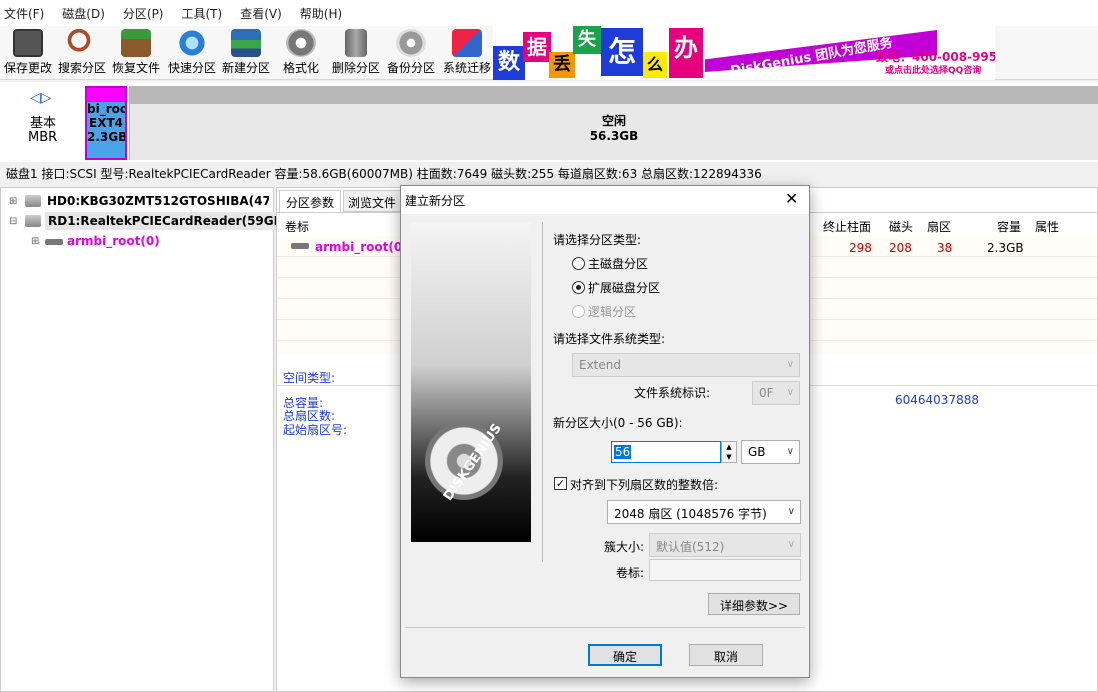 This screenshot has width=1098, height=692. What do you see at coordinates (618, 263) in the screenshot?
I see `radio-primary-label: 主磁盘分区` at bounding box center [618, 263].